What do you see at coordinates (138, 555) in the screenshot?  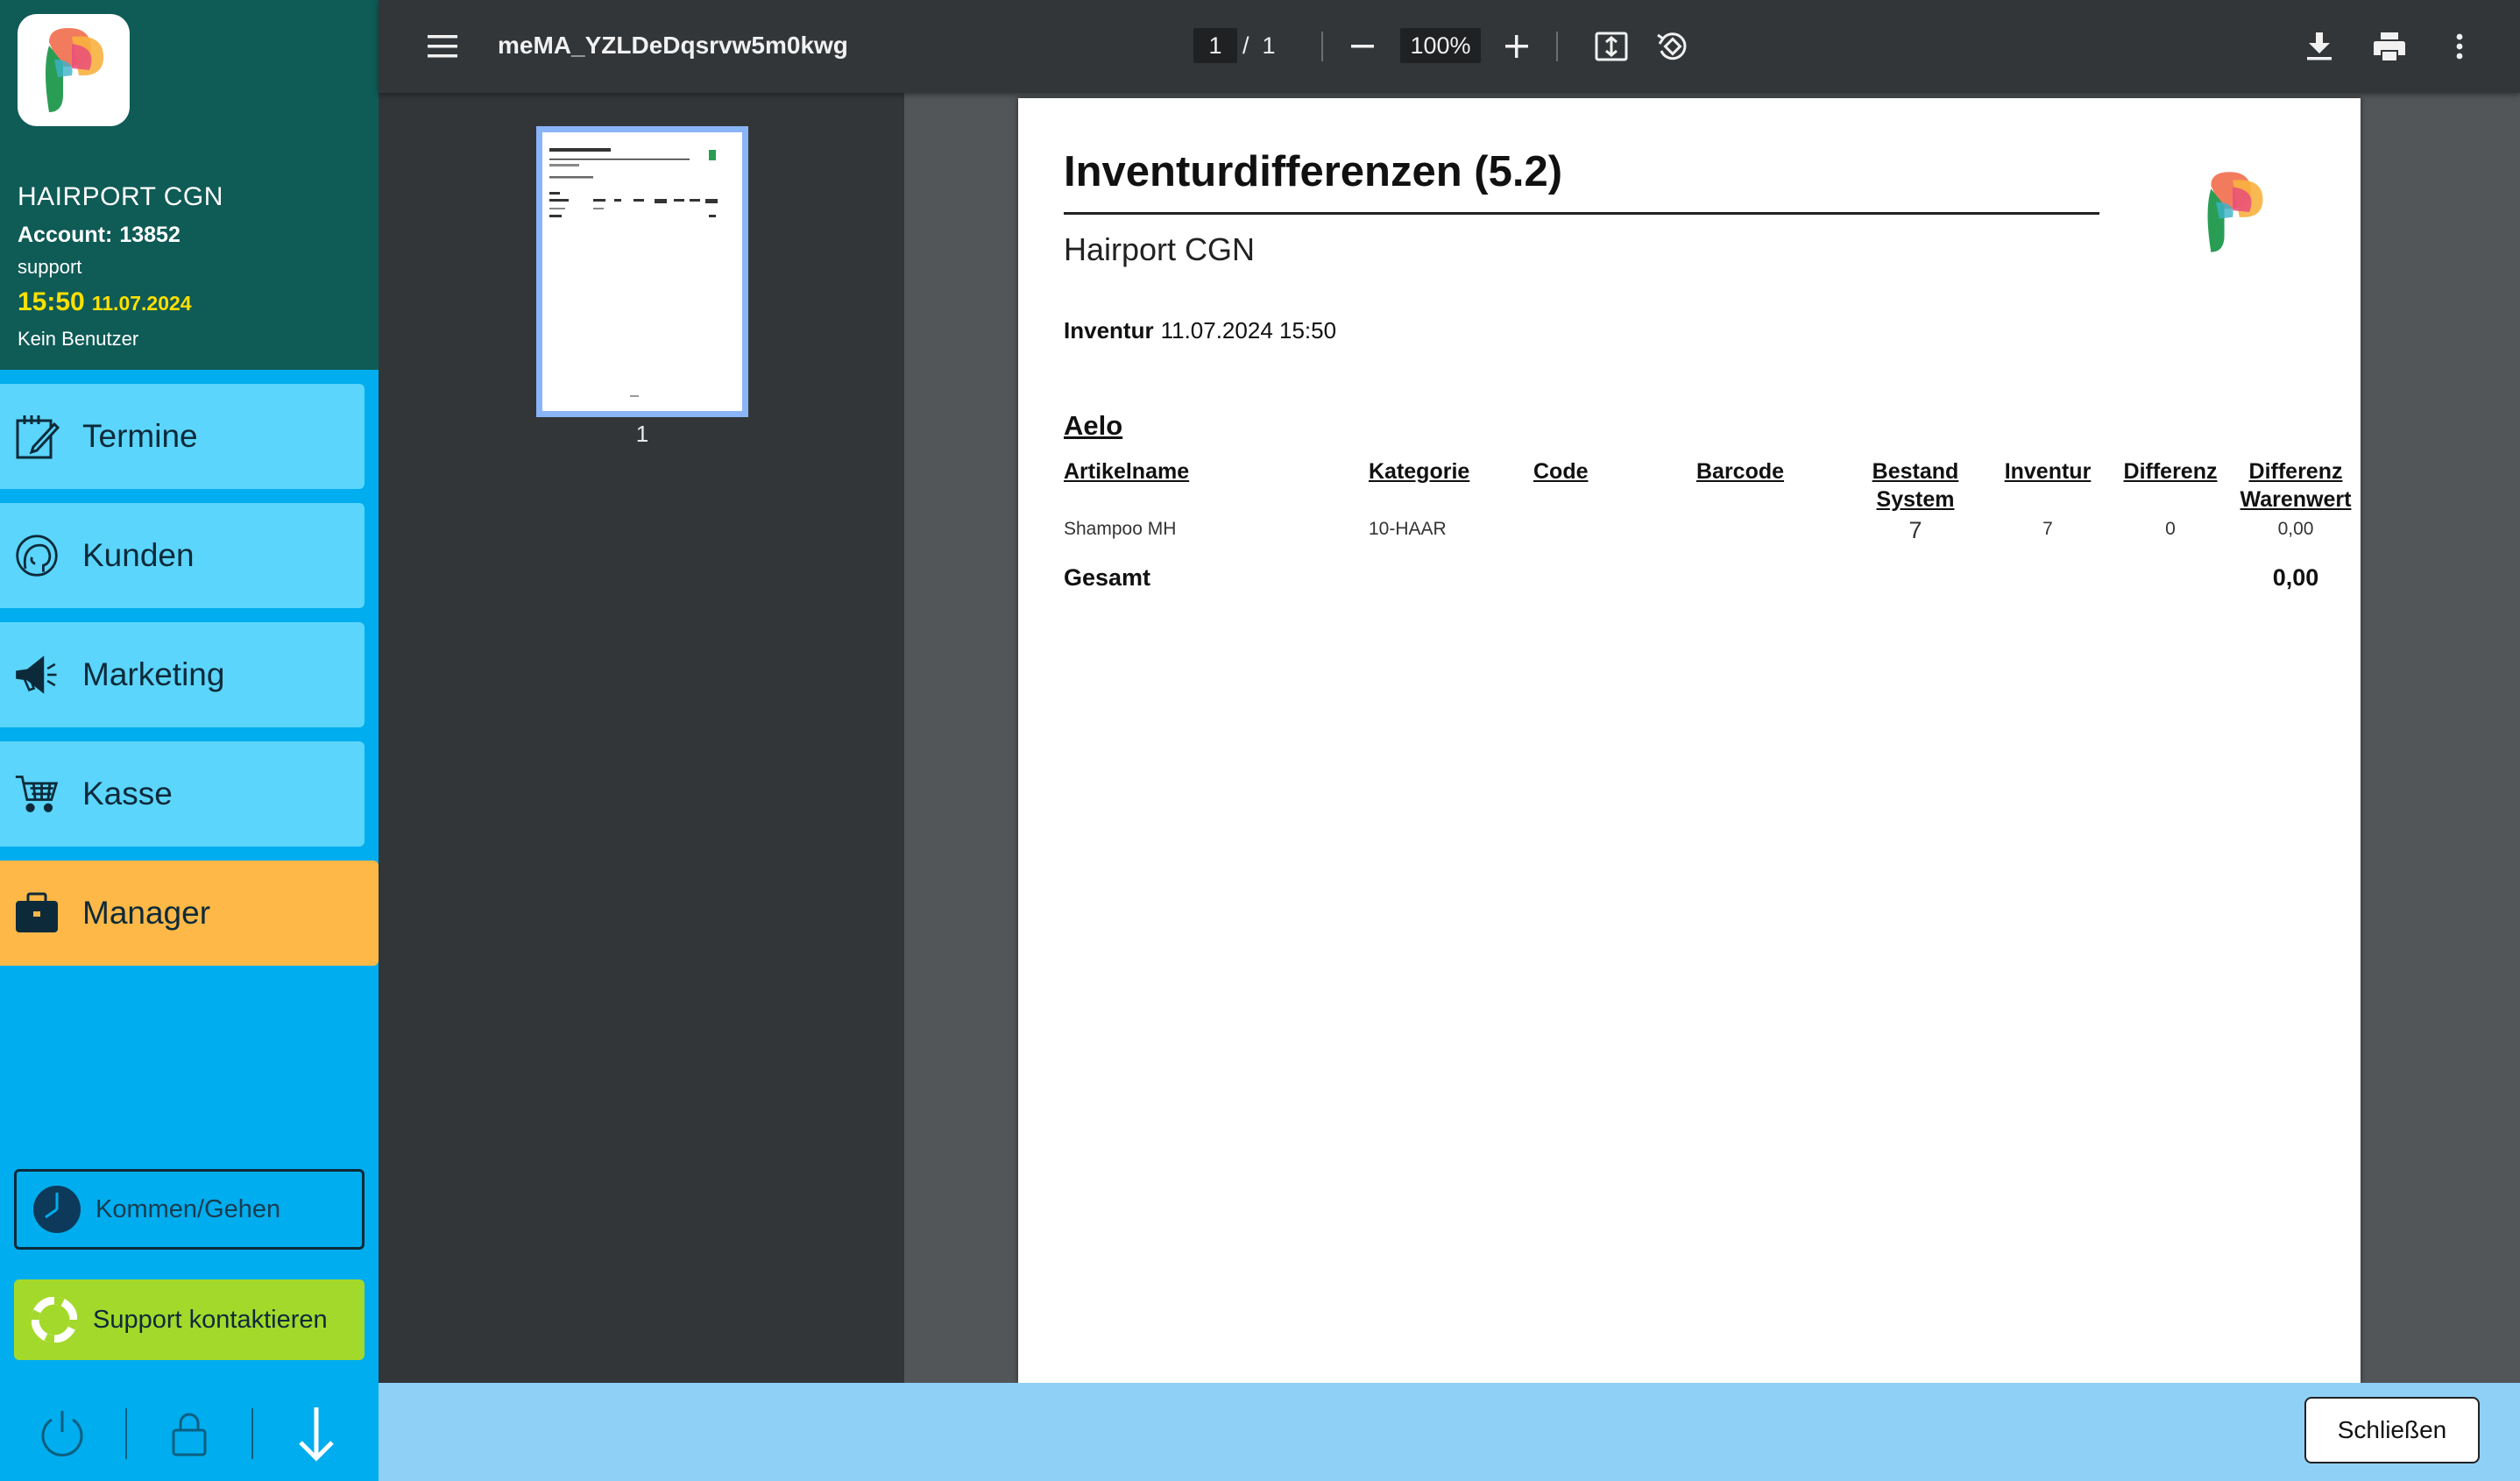 I see `nav-label: Kunden` at bounding box center [138, 555].